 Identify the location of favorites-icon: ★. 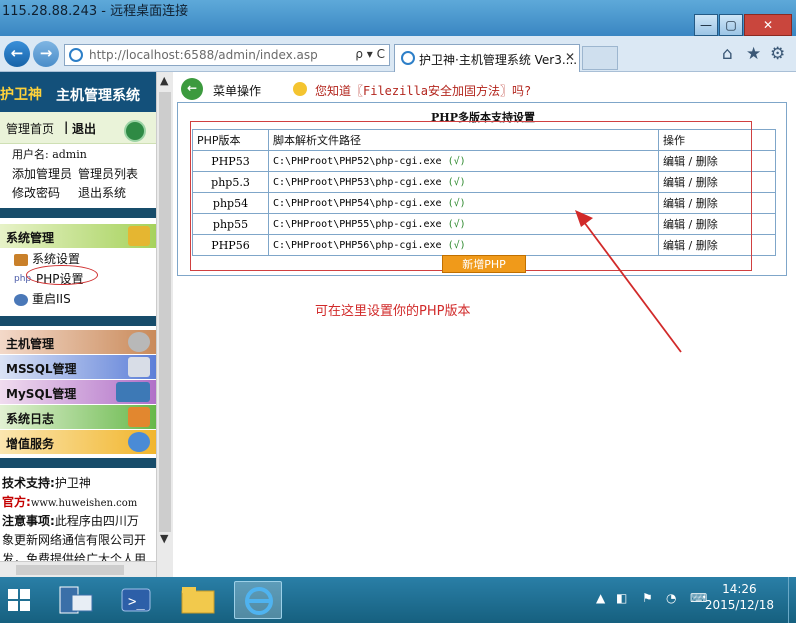
(753, 54).